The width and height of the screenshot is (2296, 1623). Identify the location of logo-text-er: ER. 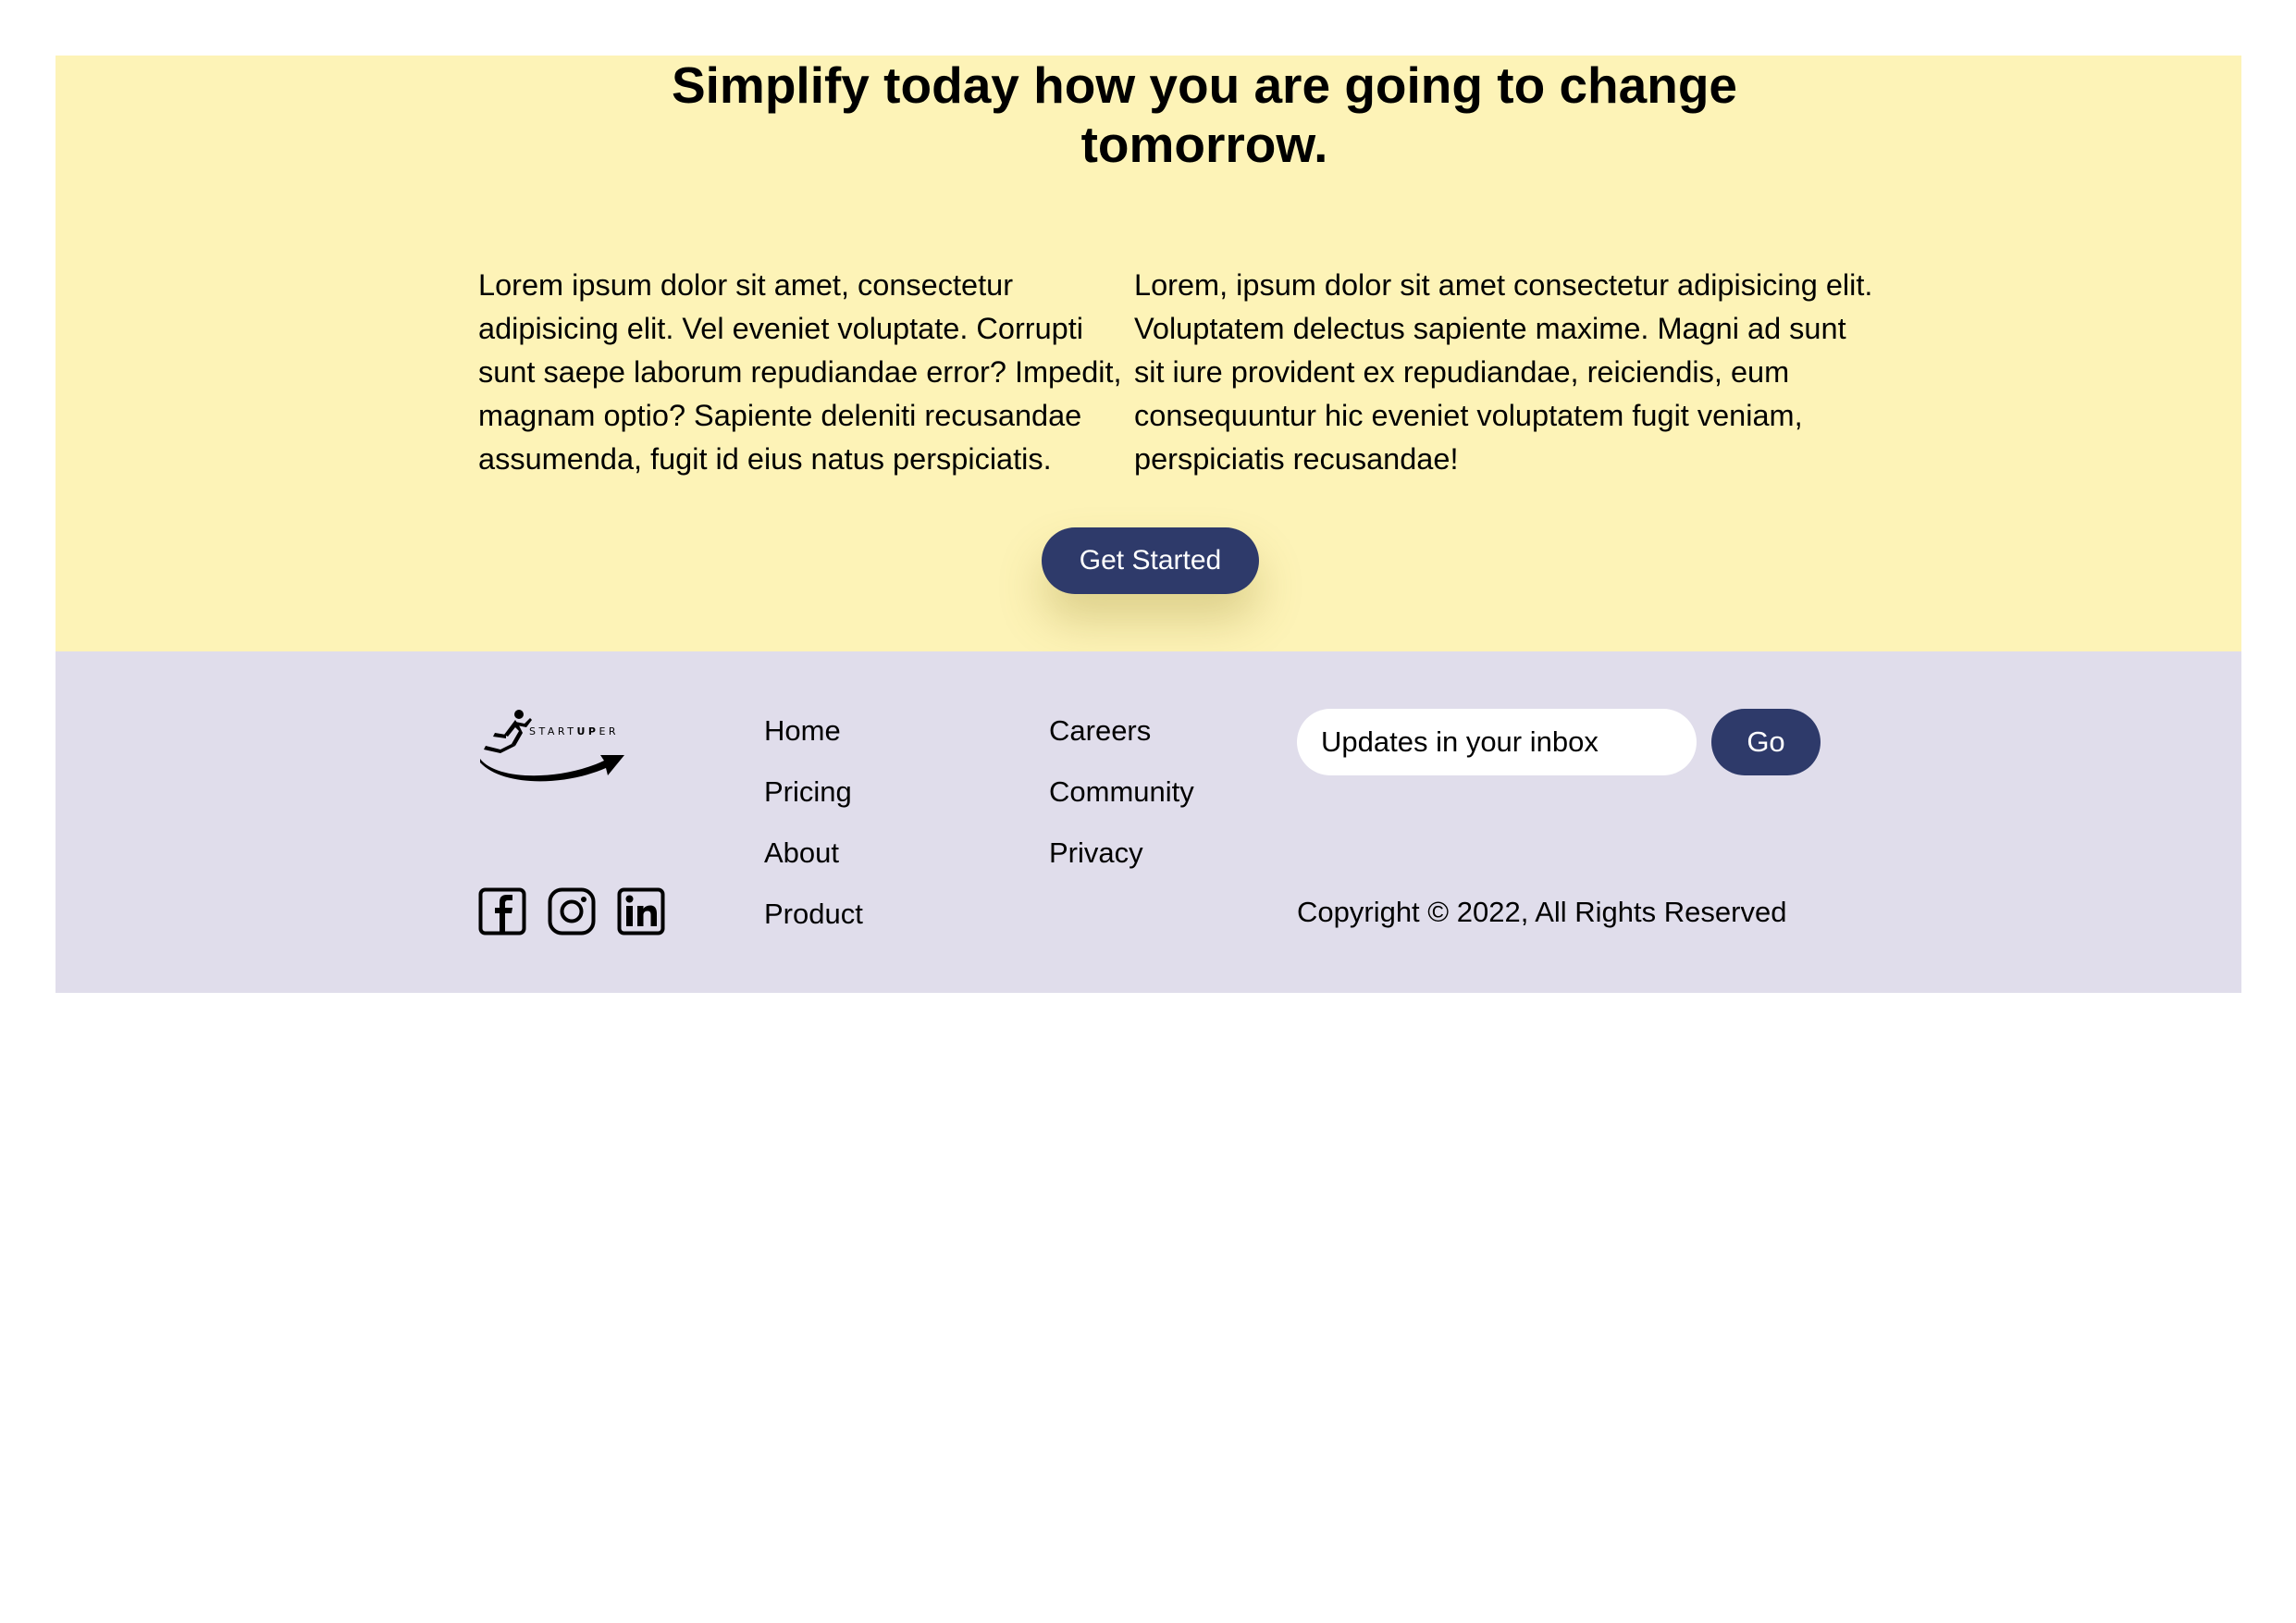
(609, 731).